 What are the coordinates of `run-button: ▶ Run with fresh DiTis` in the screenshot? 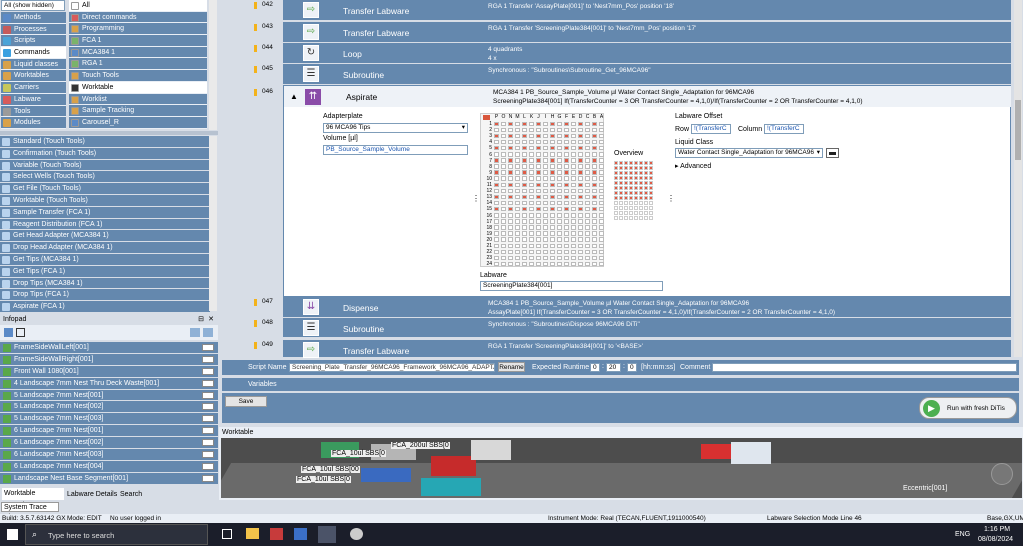 It's located at (968, 408).